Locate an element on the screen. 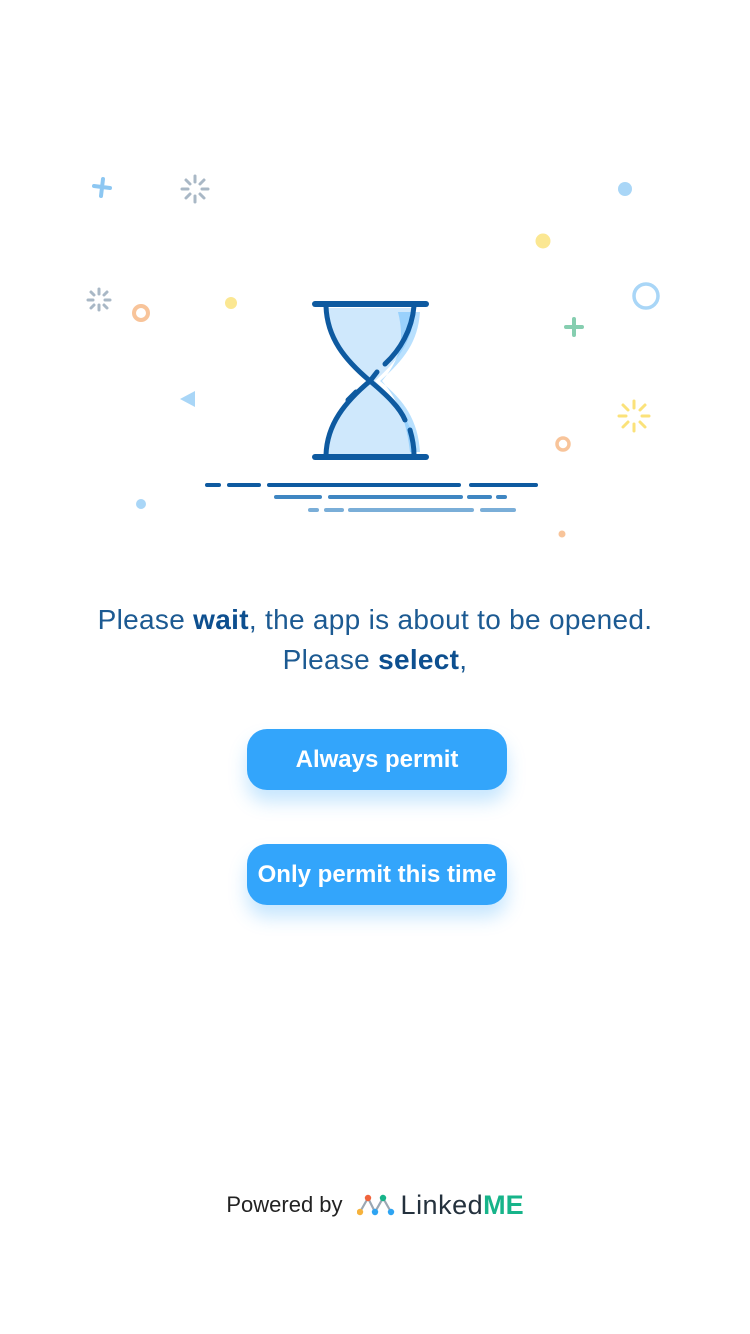 The height and width of the screenshot is (1334, 750). ground-lines is located at coordinates (371, 497).